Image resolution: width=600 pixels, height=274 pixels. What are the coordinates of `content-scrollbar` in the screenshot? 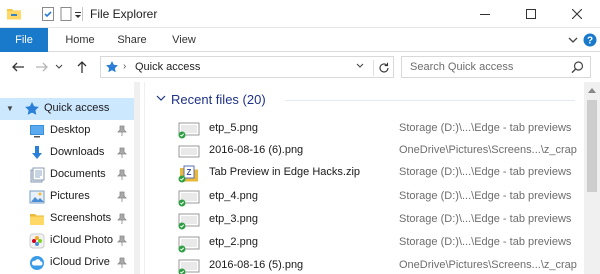 It's located at (592, 178).